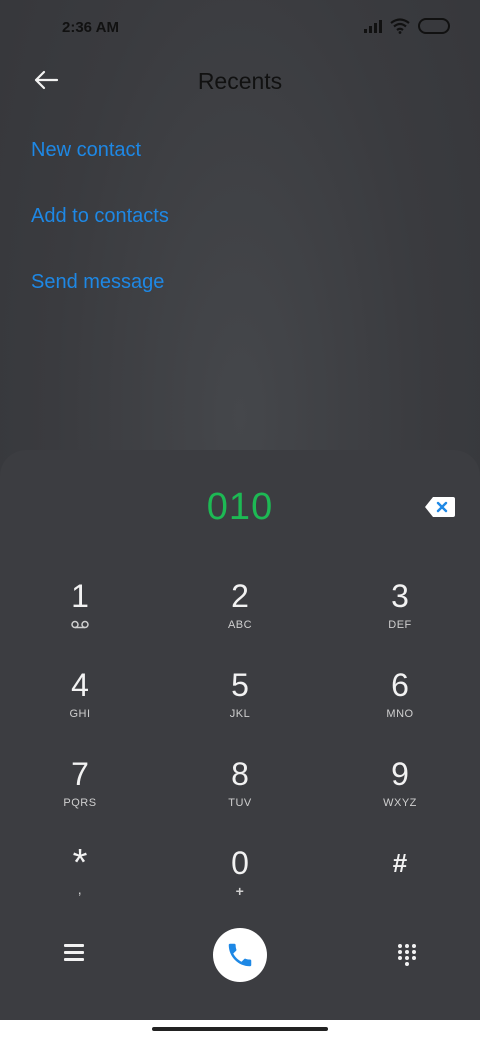 This screenshot has height=1040, width=480. Describe the element at coordinates (80, 707) in the screenshot. I see `key-4: 4 GHI` at that location.